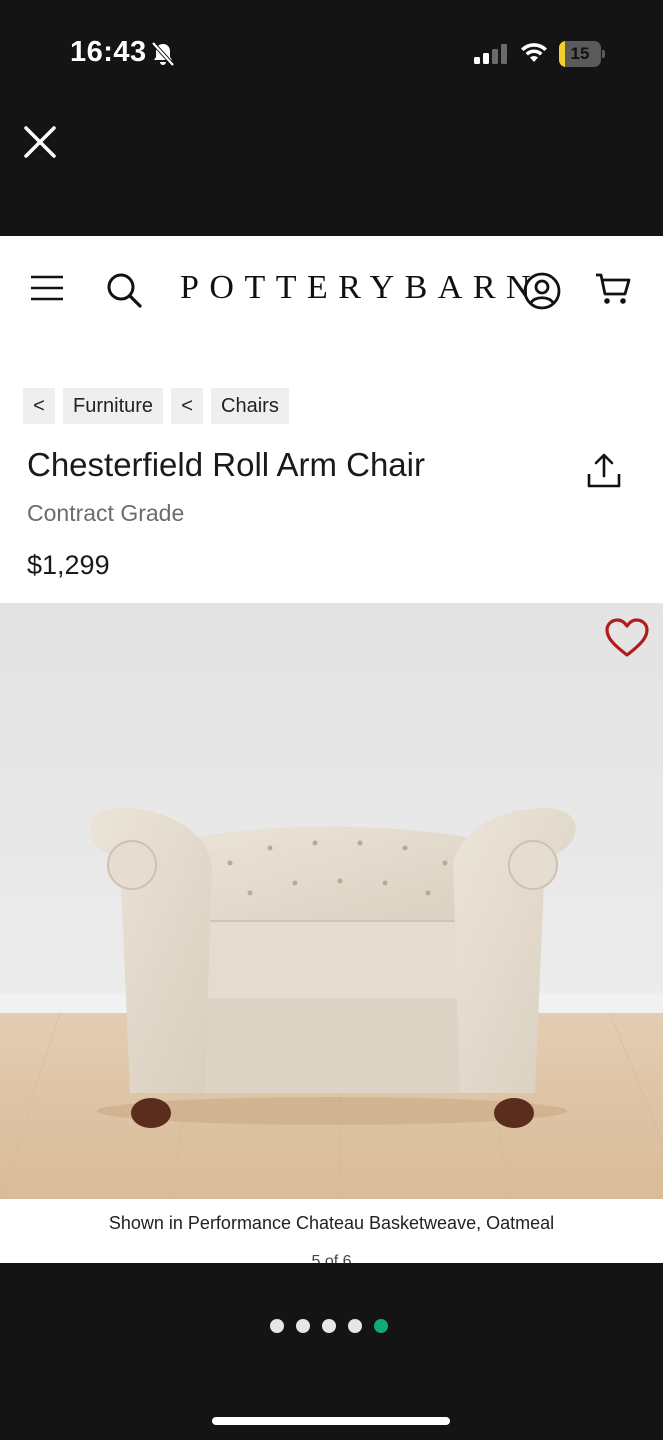  Describe the element at coordinates (40, 142) in the screenshot. I see `close-icon` at that location.